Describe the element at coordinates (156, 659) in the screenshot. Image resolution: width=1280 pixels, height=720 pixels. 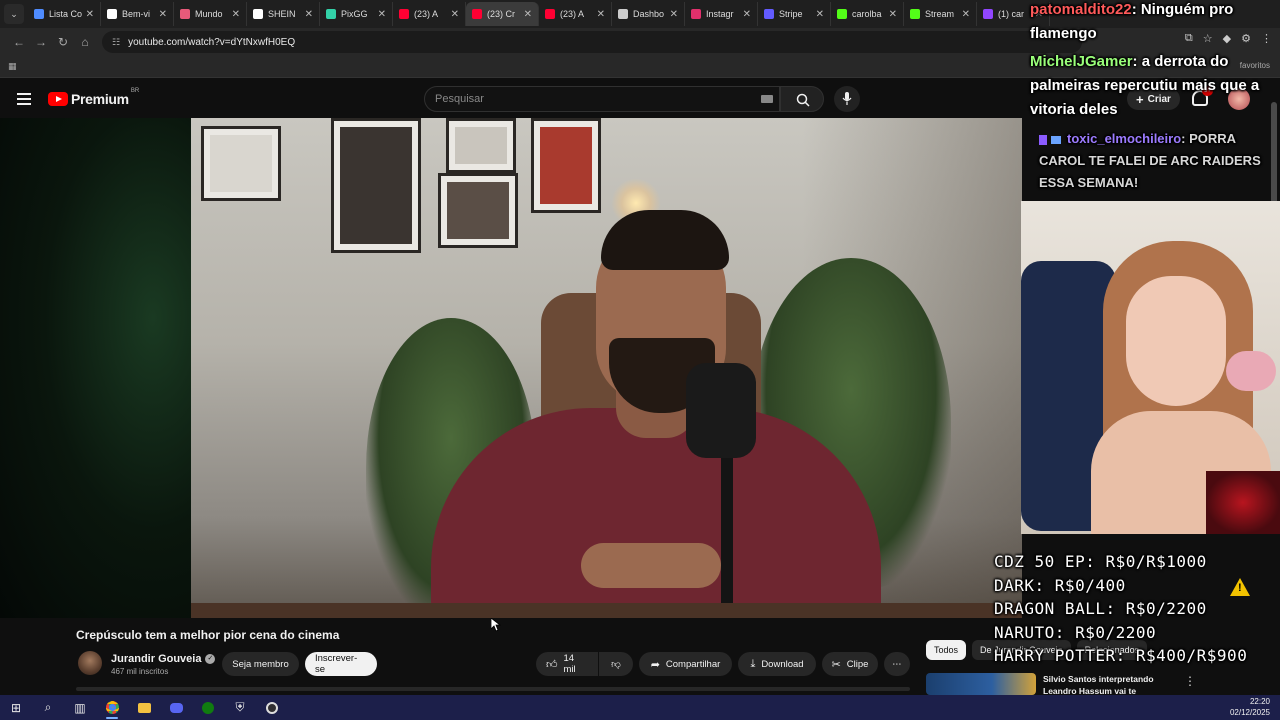
I see `channel-name-label: Jurandir Gouveia` at that location.